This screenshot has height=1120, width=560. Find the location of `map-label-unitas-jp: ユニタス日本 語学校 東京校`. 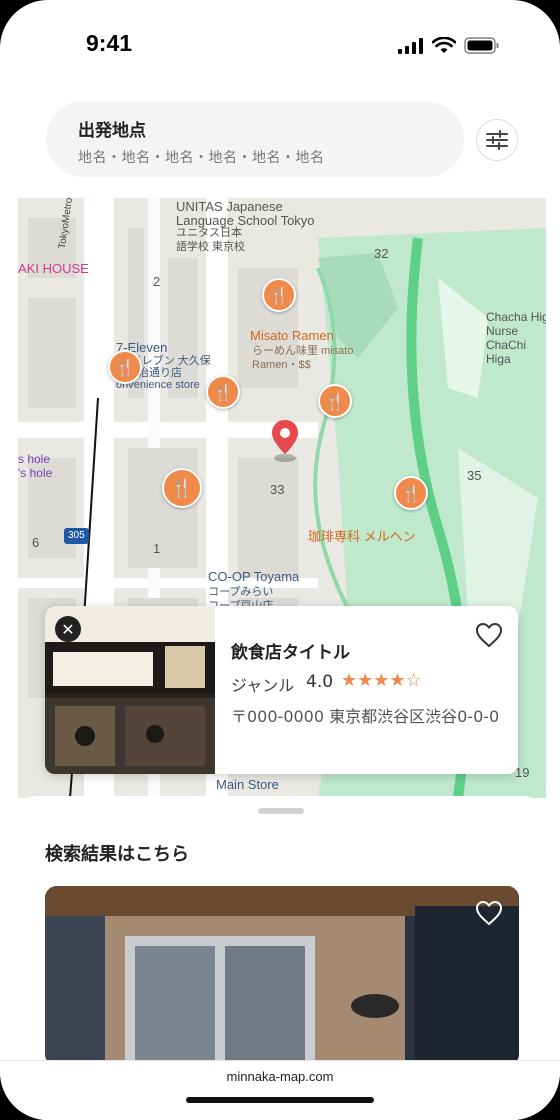

map-label-unitas-jp: ユニタス日本 語学校 東京校 is located at coordinates (211, 240).